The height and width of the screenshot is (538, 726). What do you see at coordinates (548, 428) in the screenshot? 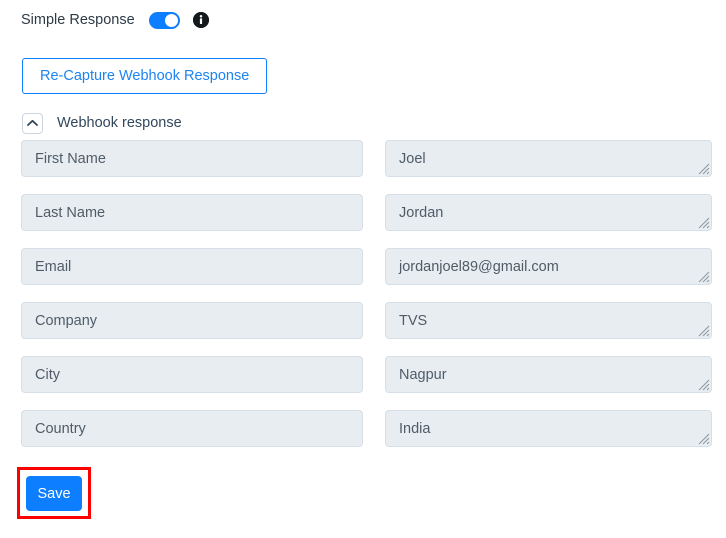
I see `field-value-textarea: India` at bounding box center [548, 428].